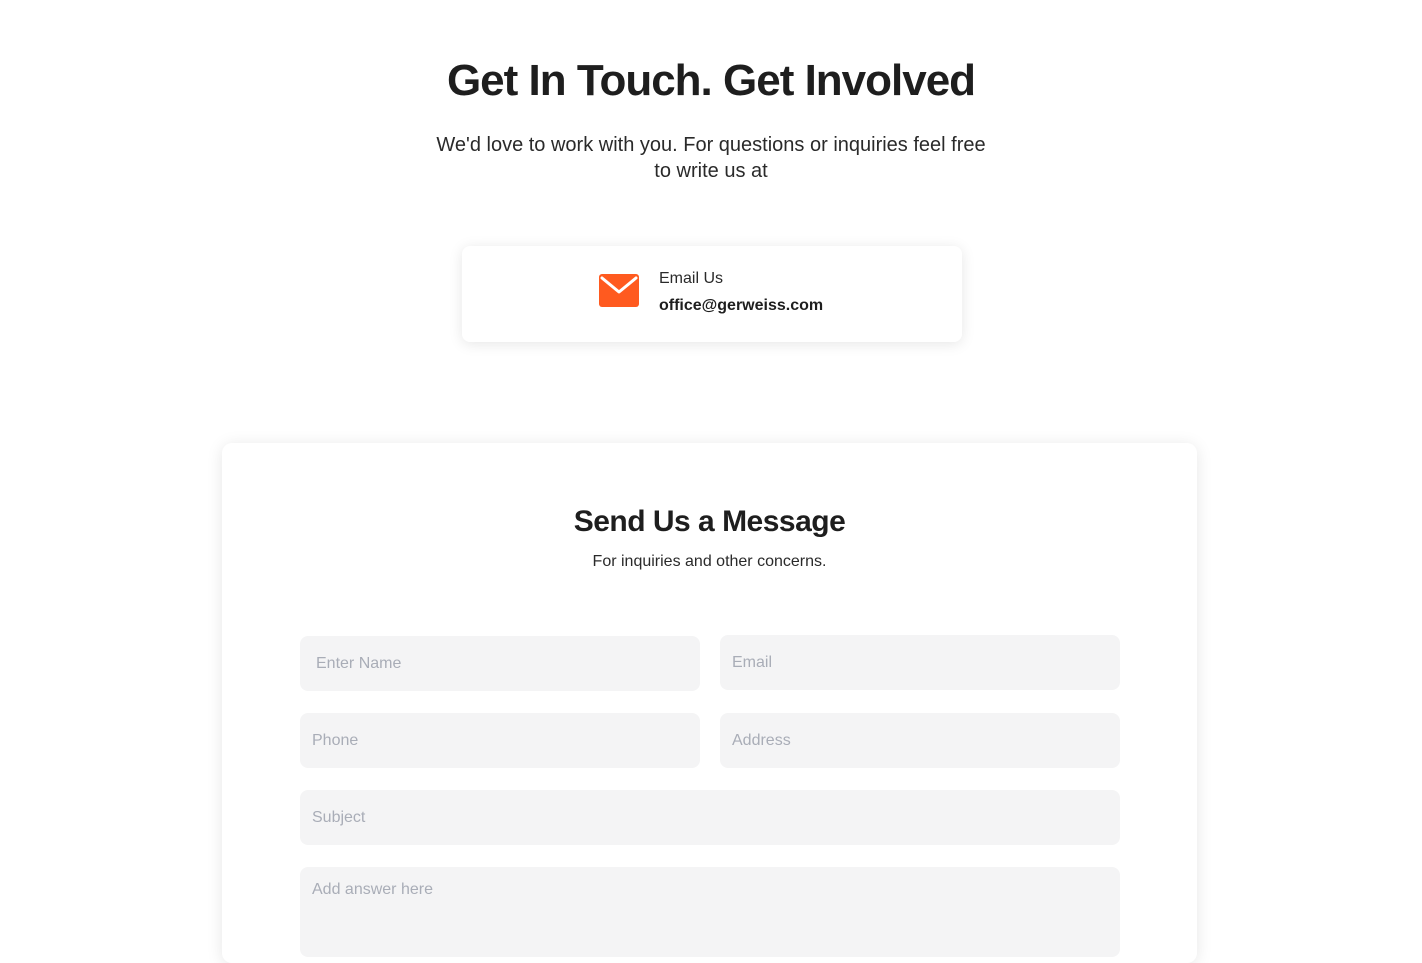 The image size is (1422, 963). I want to click on email-label: Email Us, so click(691, 278).